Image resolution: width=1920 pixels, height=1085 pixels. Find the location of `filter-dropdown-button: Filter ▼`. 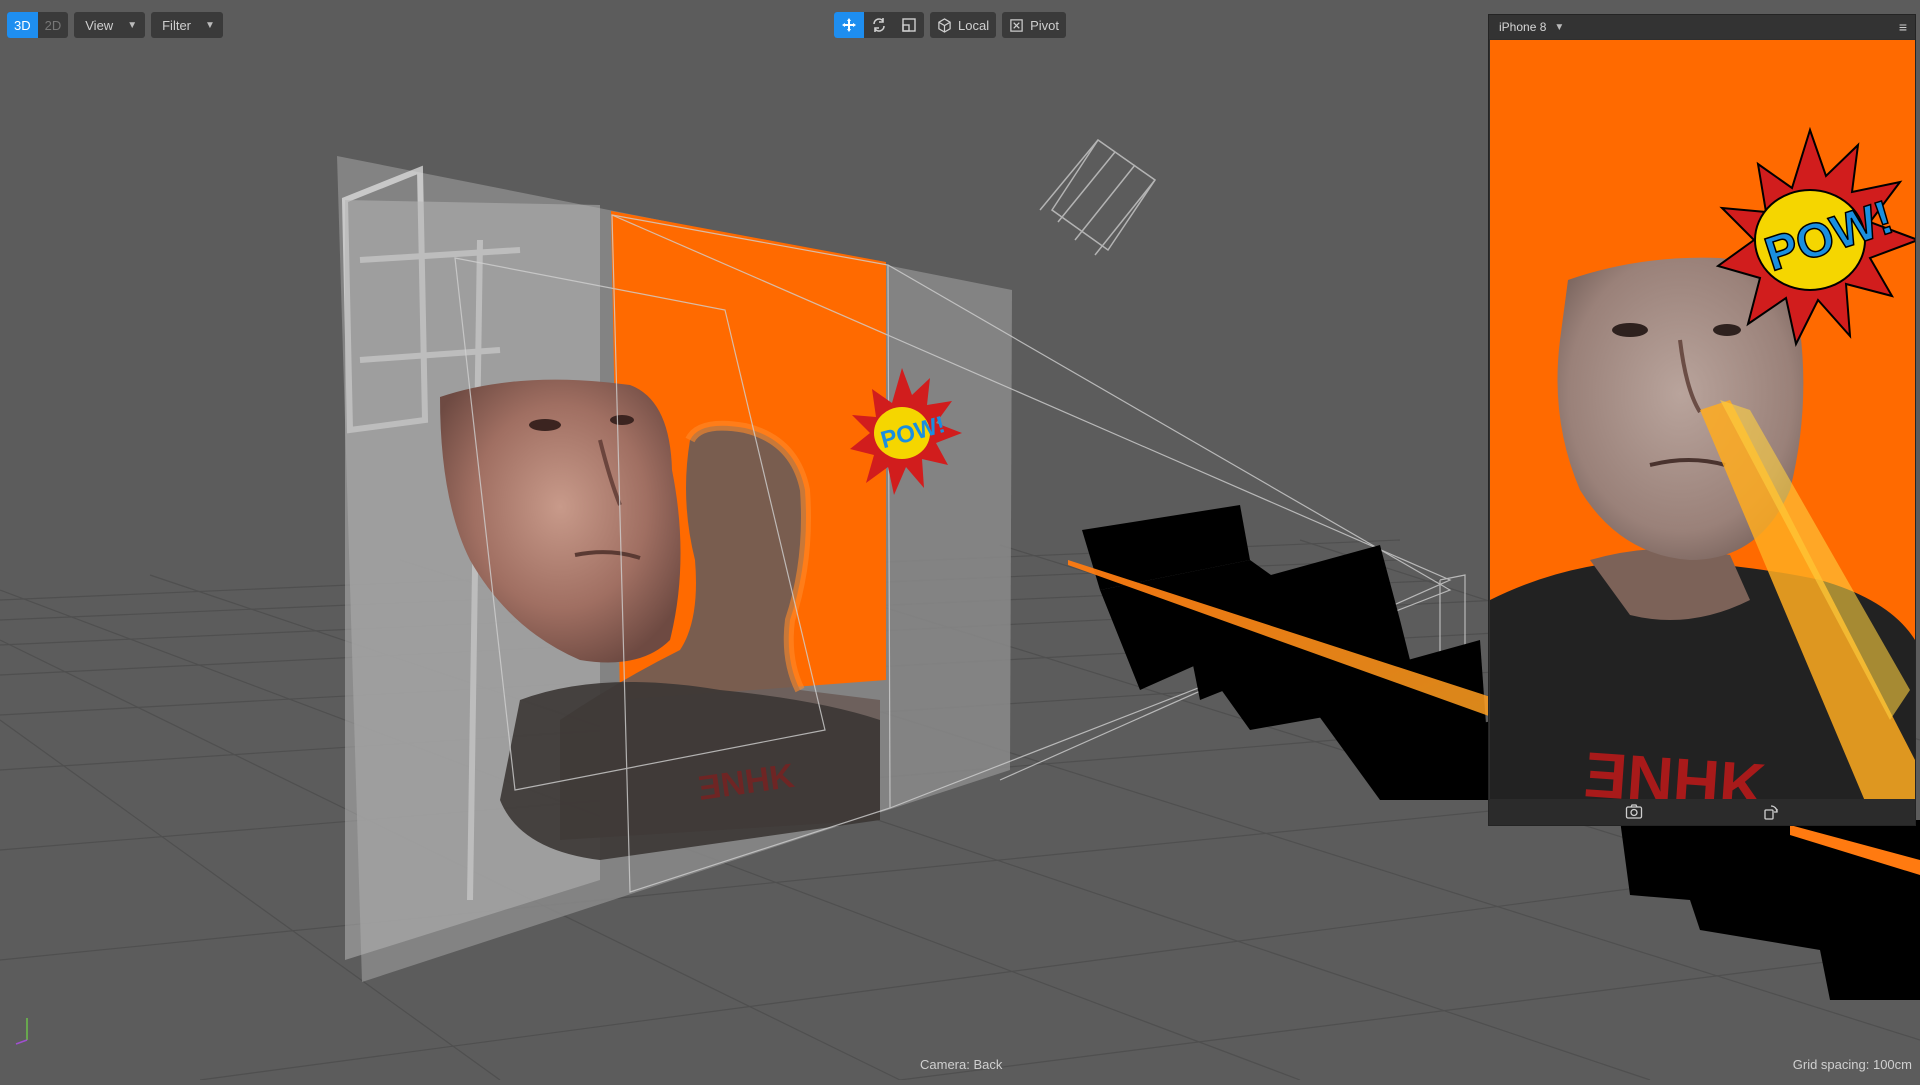

filter-dropdown-button: Filter ▼ is located at coordinates (187, 25).